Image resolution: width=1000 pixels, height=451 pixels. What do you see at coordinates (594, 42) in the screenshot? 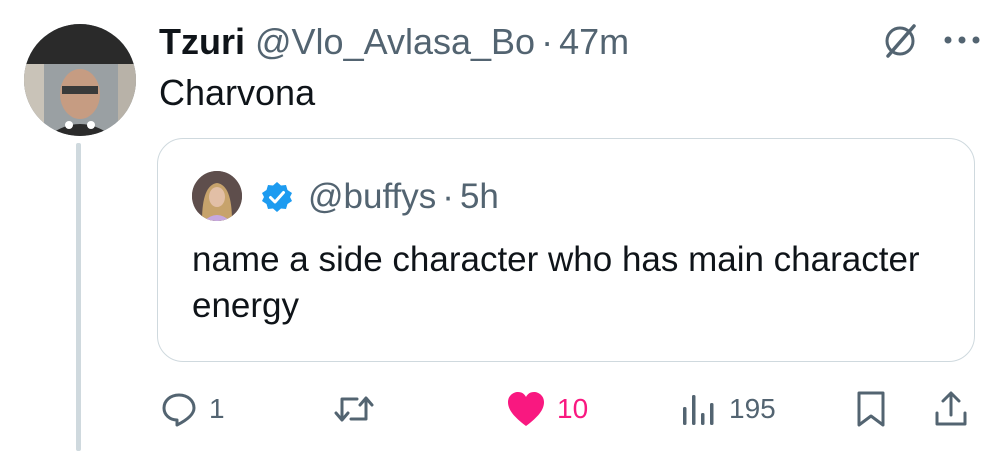
I see `tweet-timestamp: 47m` at bounding box center [594, 42].